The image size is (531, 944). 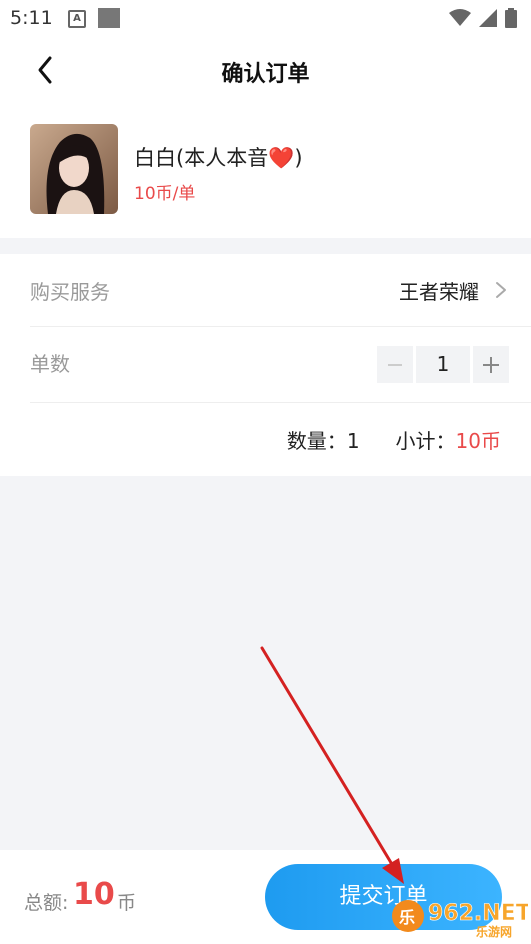 What do you see at coordinates (478, 441) in the screenshot?
I see `summary-subtotal-value: 10币` at bounding box center [478, 441].